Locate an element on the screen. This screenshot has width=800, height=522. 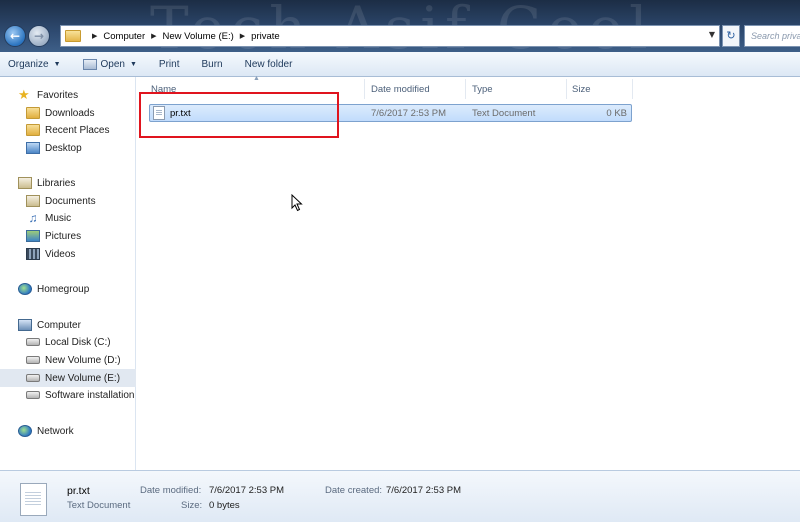
documents-icon is located at coordinates (33, 201).